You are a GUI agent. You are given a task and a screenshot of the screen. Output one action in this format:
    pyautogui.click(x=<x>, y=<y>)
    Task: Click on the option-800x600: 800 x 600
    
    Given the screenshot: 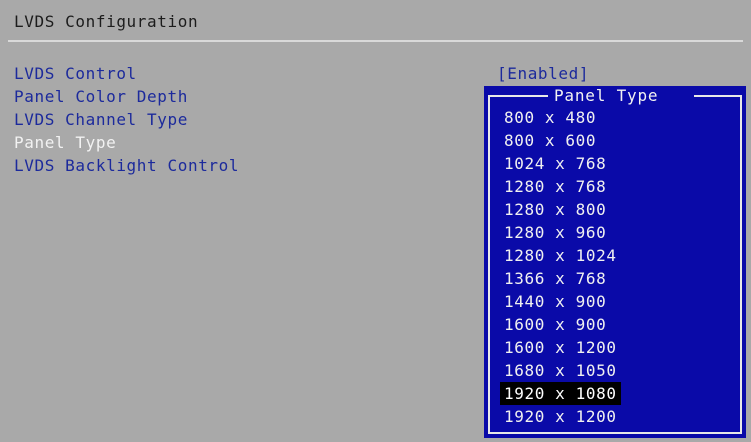 What is the action you would take?
    pyautogui.click(x=560, y=140)
    